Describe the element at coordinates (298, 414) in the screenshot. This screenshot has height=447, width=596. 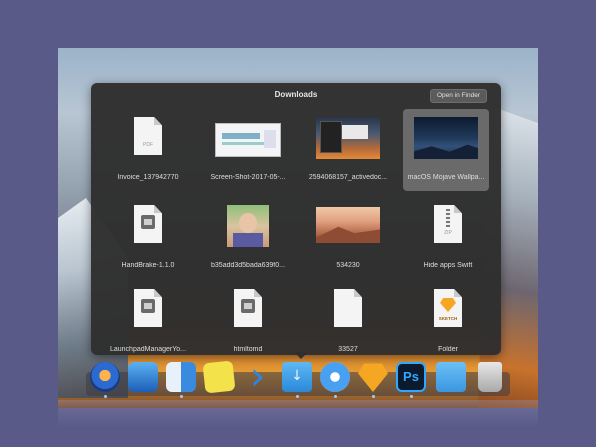
I see `dock-reflection` at that location.